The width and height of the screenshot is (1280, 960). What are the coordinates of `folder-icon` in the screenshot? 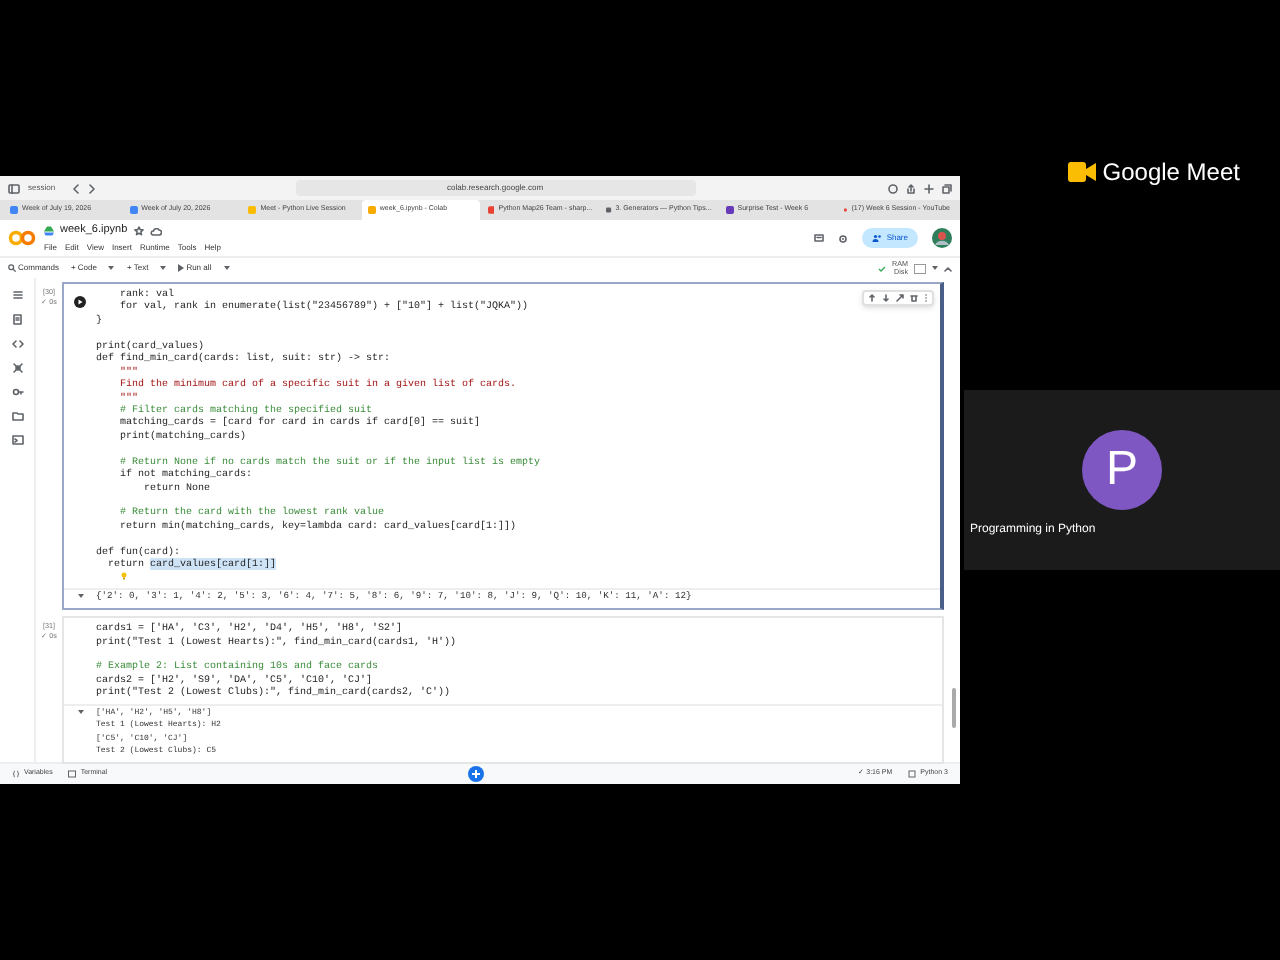 It's located at (17, 416).